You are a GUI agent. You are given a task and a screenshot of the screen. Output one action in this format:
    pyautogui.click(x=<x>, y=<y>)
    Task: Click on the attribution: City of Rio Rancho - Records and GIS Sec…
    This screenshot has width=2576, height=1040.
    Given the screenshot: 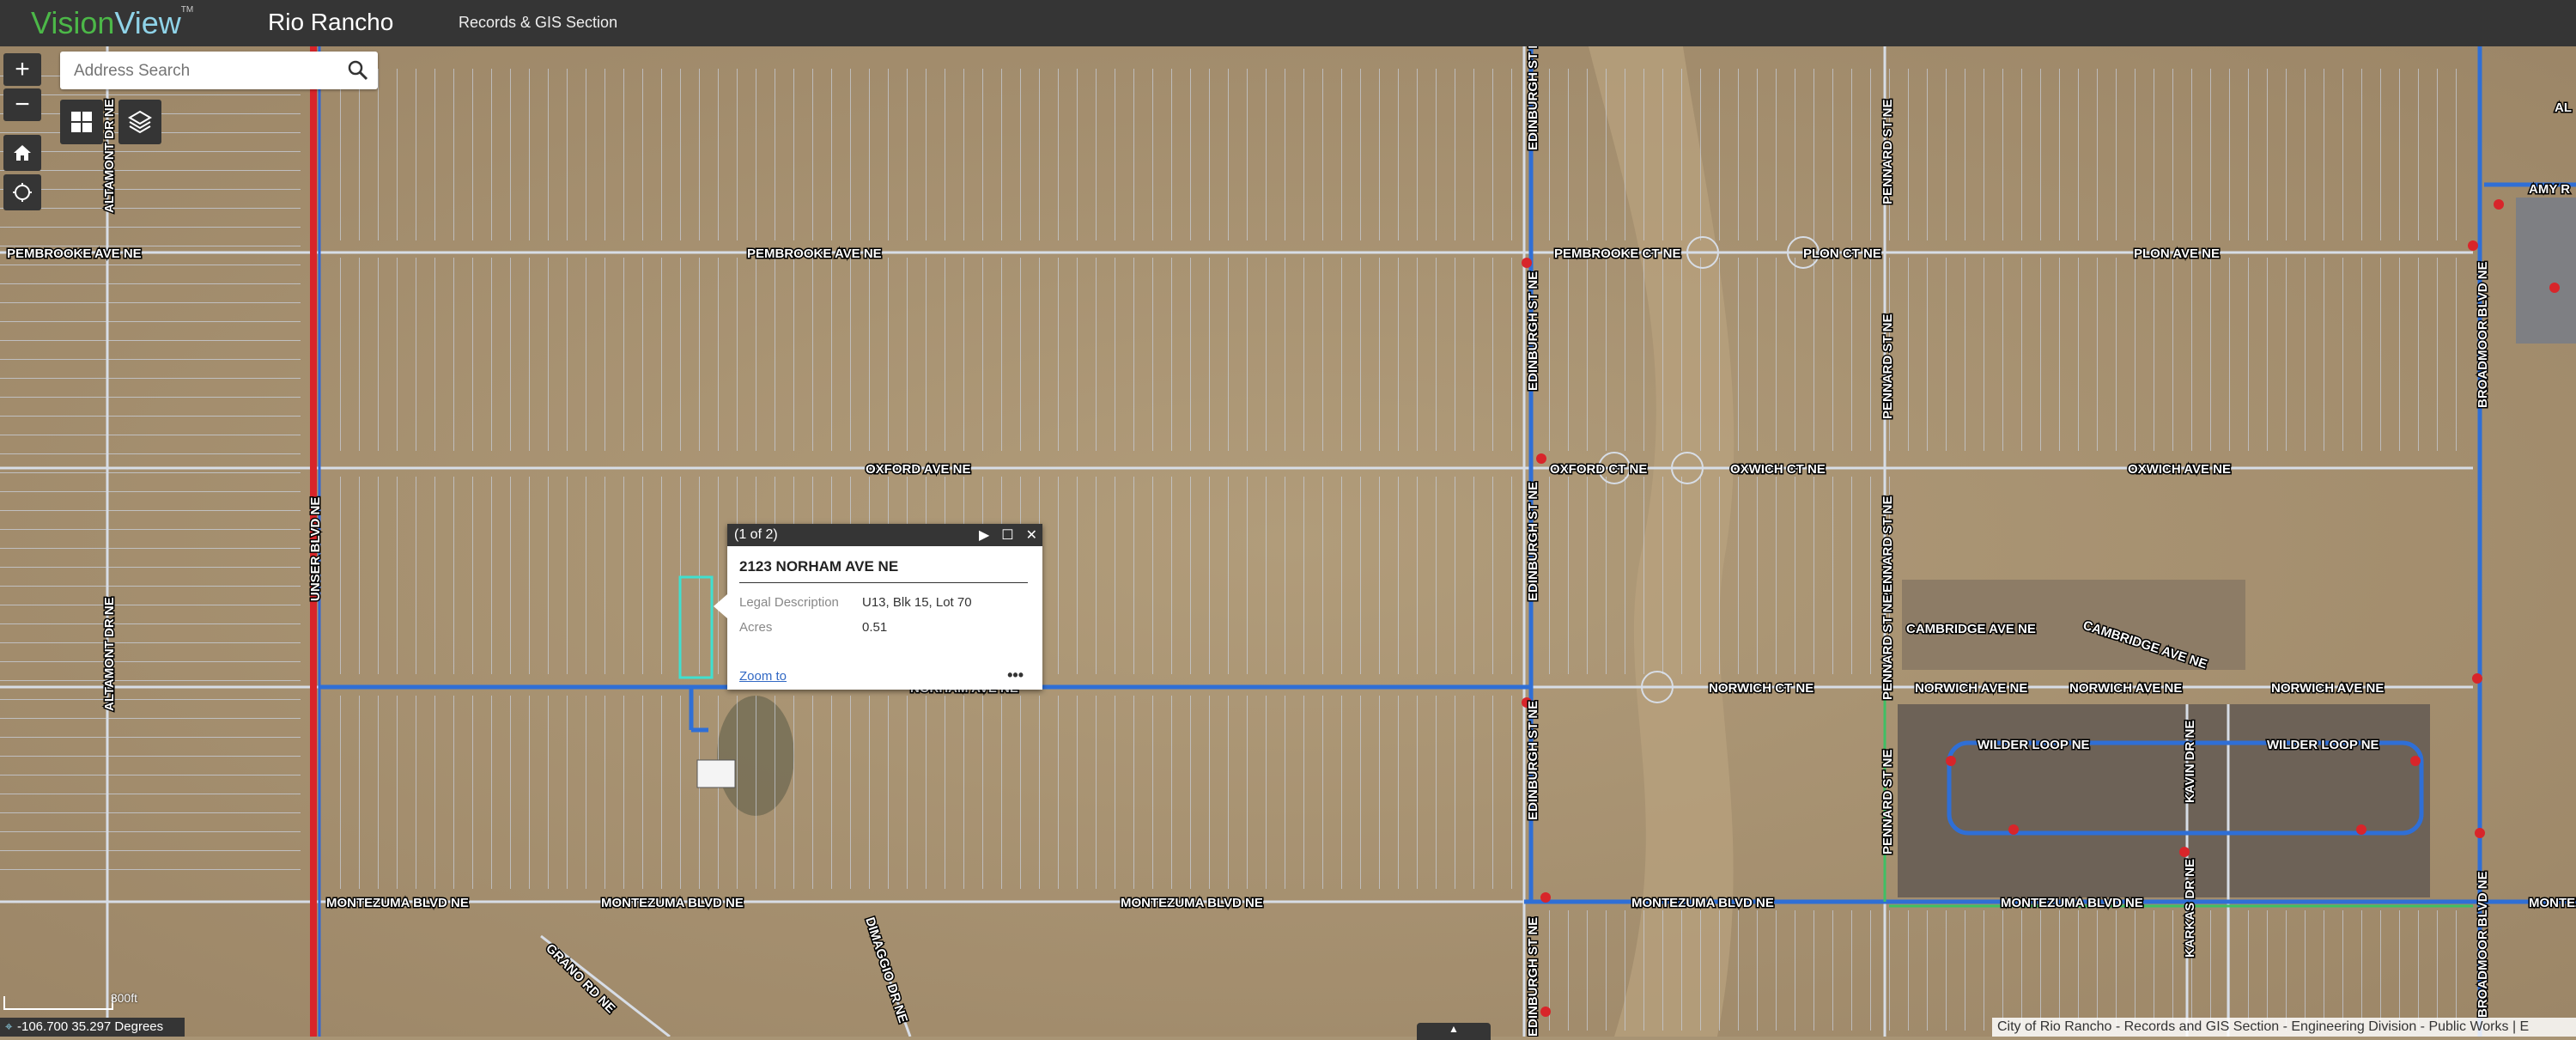 What is the action you would take?
    pyautogui.click(x=2284, y=1027)
    